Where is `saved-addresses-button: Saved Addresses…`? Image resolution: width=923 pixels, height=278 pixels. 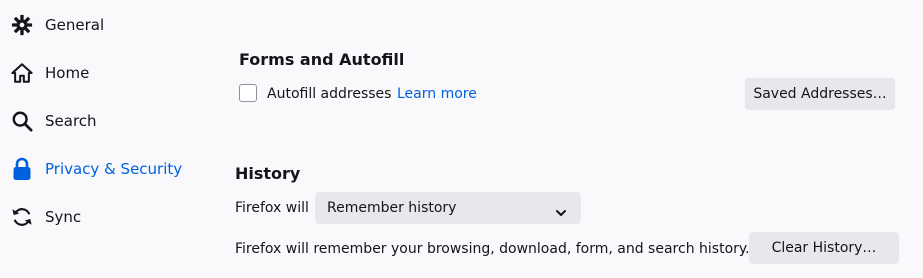 saved-addresses-button: Saved Addresses… is located at coordinates (820, 94).